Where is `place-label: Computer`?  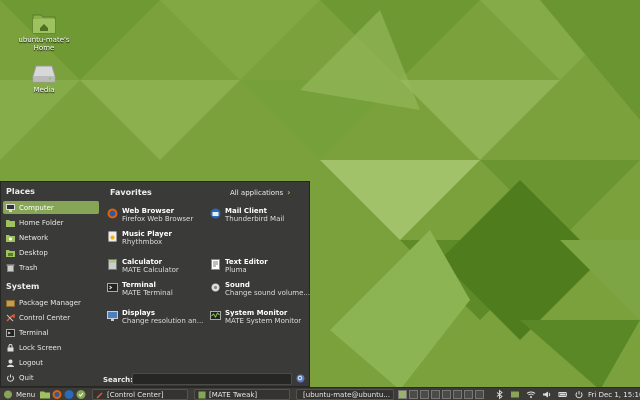
place-label: Computer is located at coordinates (36, 207).